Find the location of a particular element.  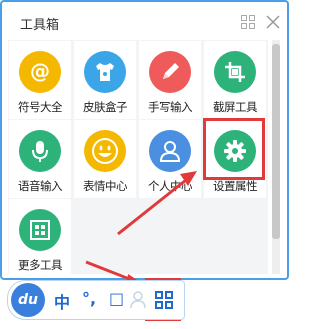

punctuation-toggle: °, is located at coordinates (89, 298).